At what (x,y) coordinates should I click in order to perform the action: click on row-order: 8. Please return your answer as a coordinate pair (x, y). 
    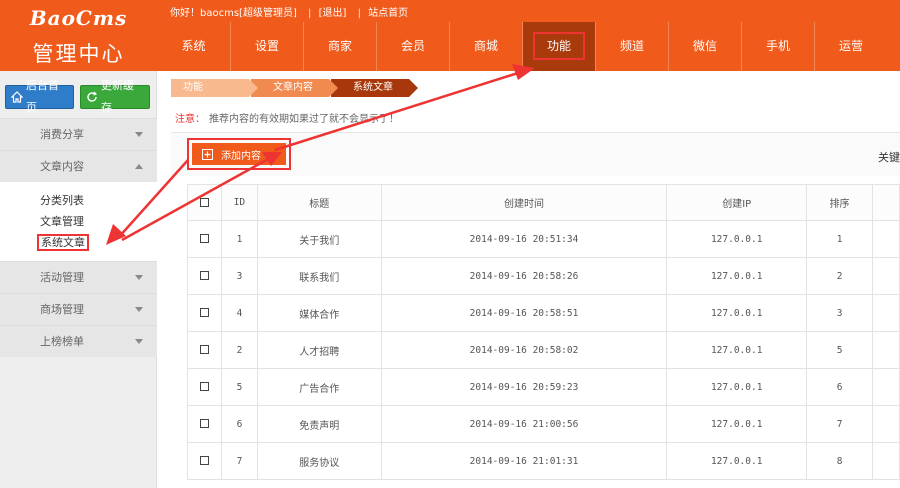
    Looking at the image, I should click on (840, 461).